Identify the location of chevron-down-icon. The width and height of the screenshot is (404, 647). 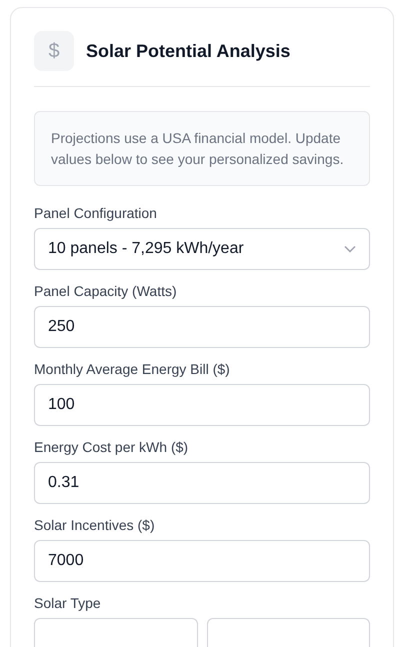
(350, 249).